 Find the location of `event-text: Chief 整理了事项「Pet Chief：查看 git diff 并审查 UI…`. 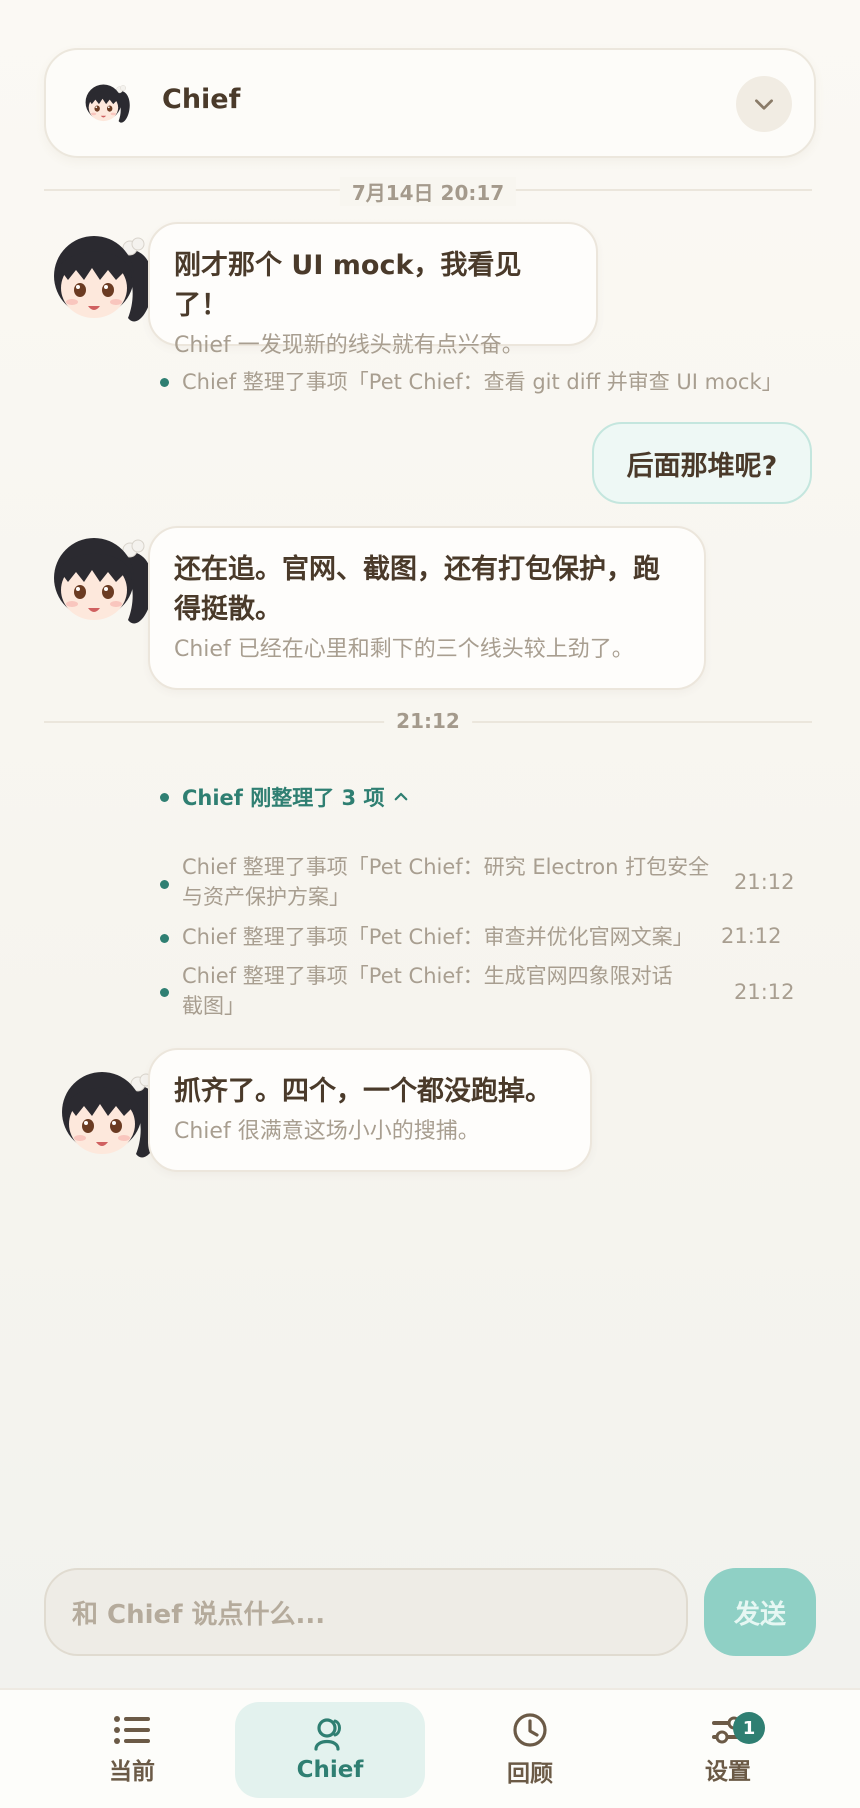

event-text: Chief 整理了事项「Pet Chief：查看 git diff 并审查 UI… is located at coordinates (482, 382).